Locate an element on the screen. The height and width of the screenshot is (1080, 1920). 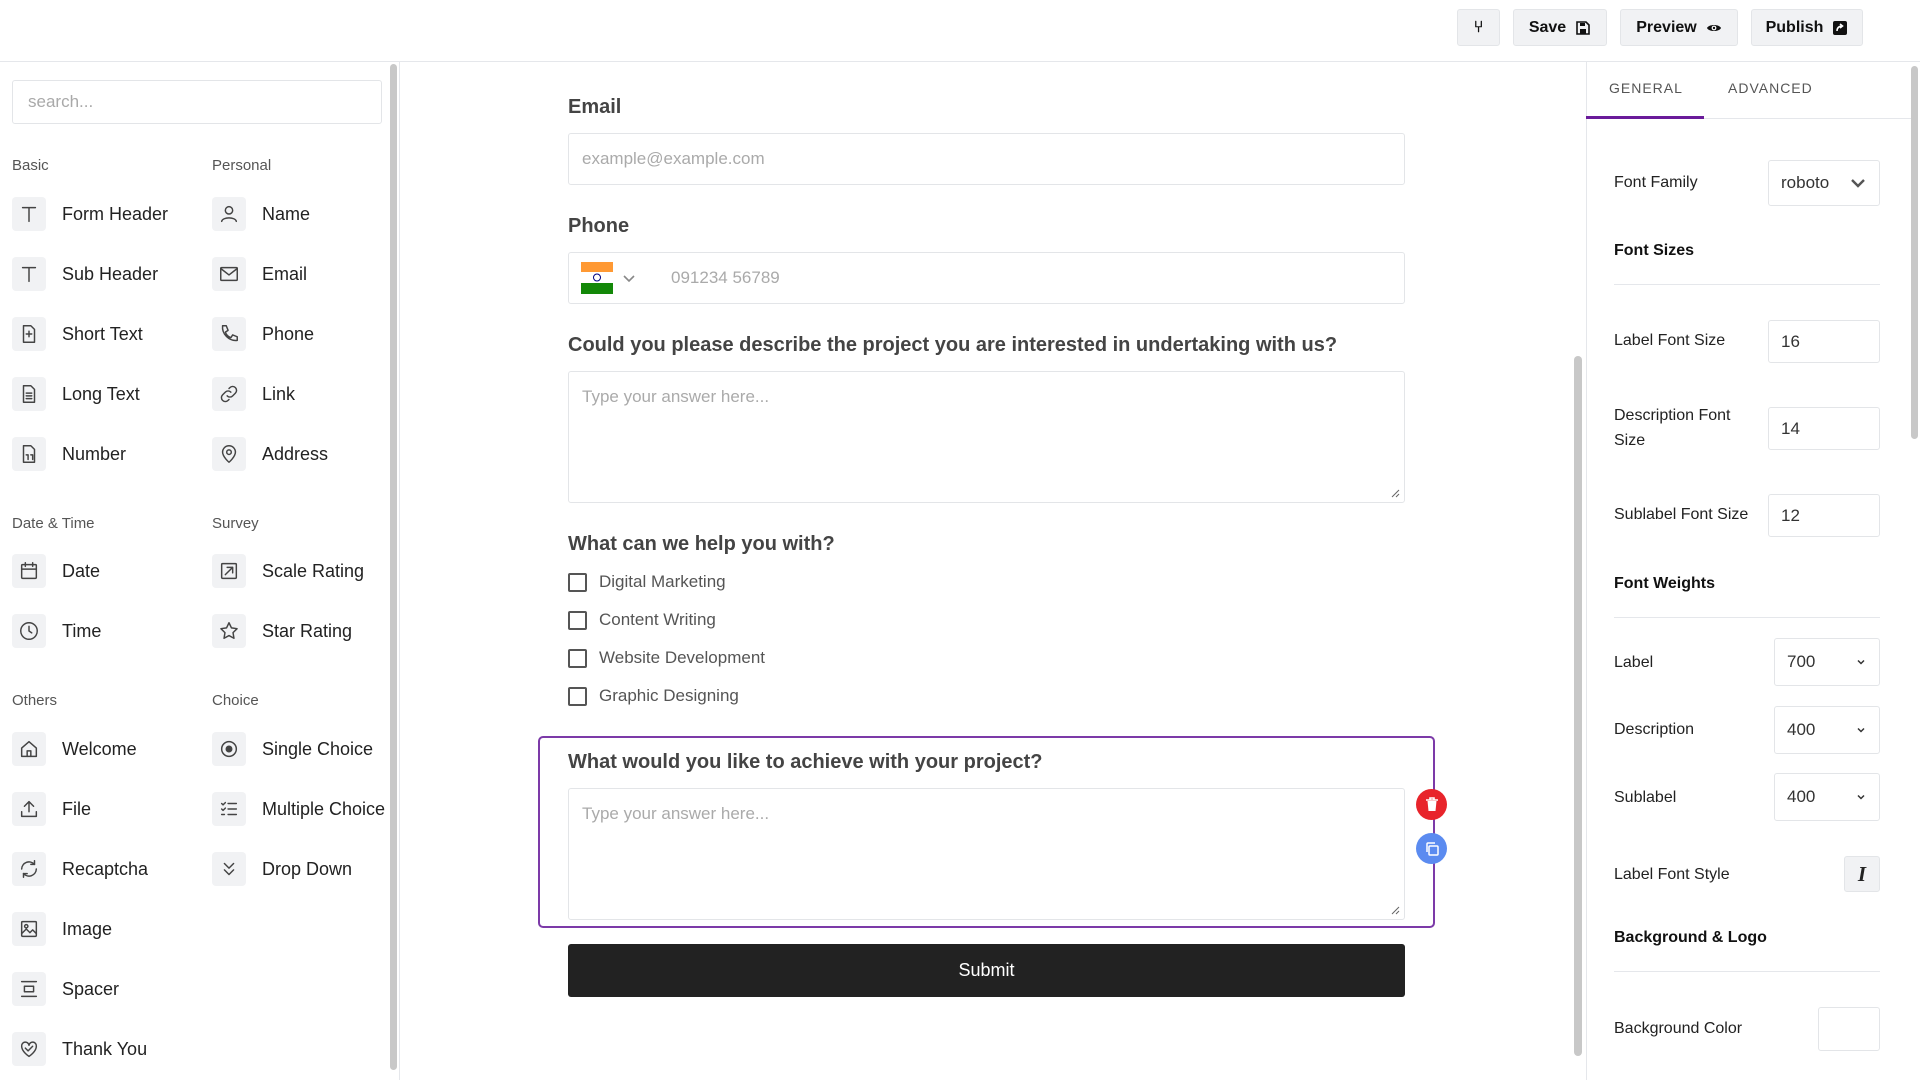
palette-item-label: Long Text is located at coordinates (101, 393).